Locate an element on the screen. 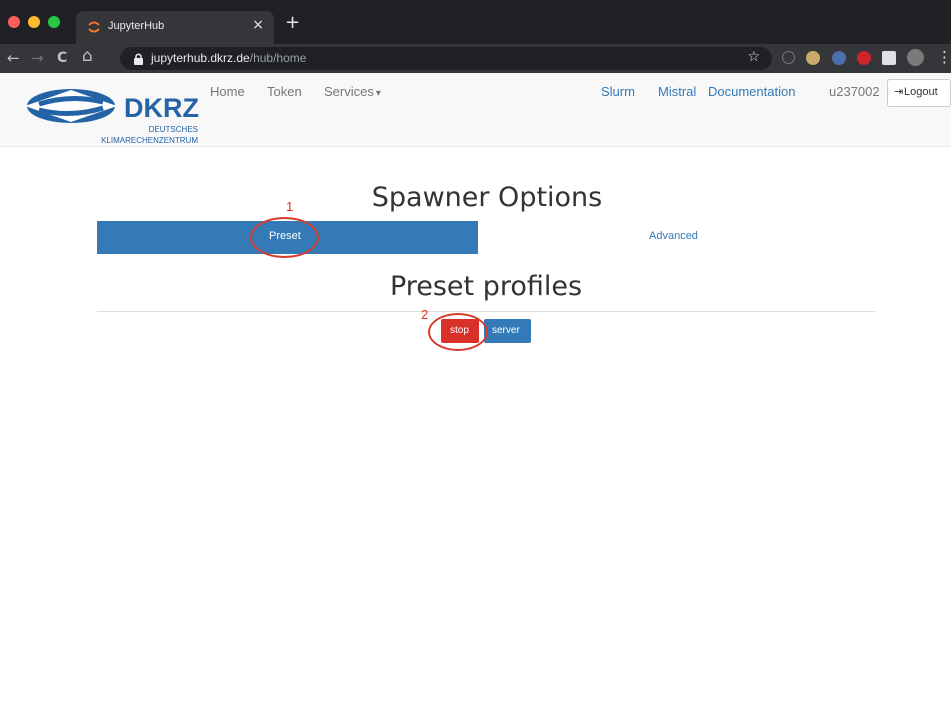 Image resolution: width=951 pixels, height=711 pixels. reload-icon: C is located at coordinates (62, 58).